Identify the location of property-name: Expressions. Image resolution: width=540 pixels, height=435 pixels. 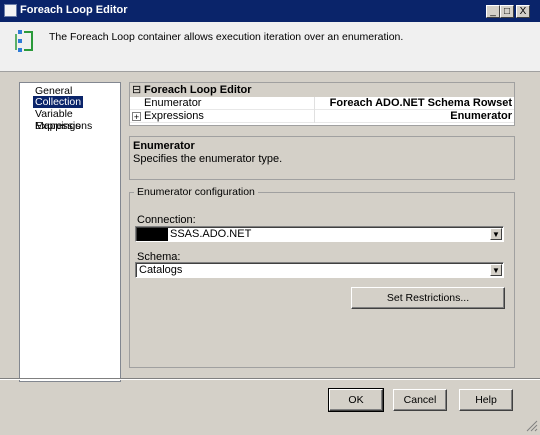
(174, 116).